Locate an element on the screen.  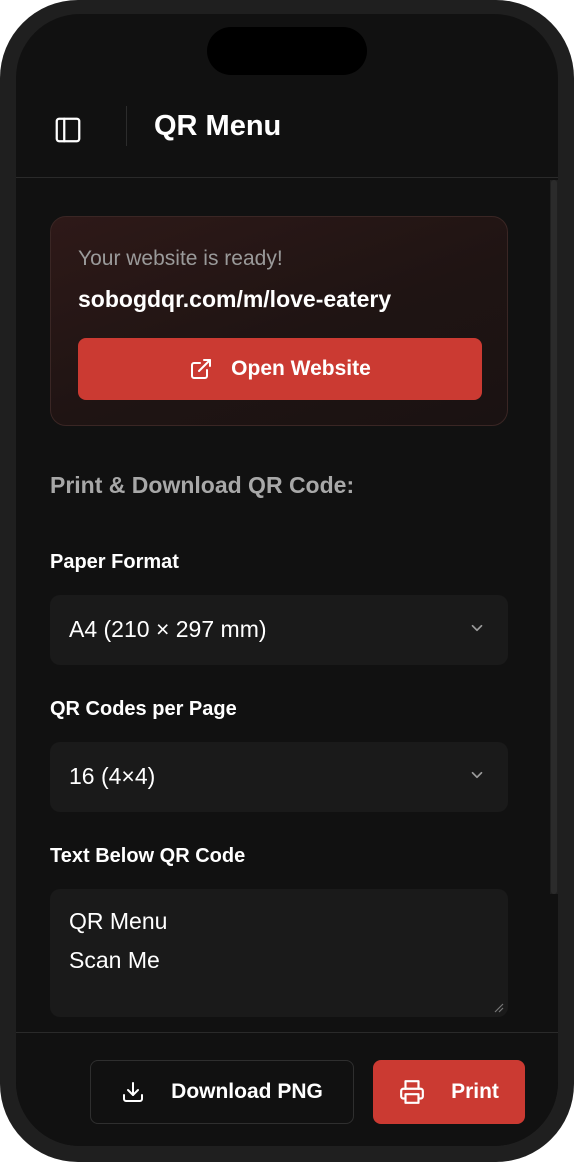
download-icon is located at coordinates (133, 1092).